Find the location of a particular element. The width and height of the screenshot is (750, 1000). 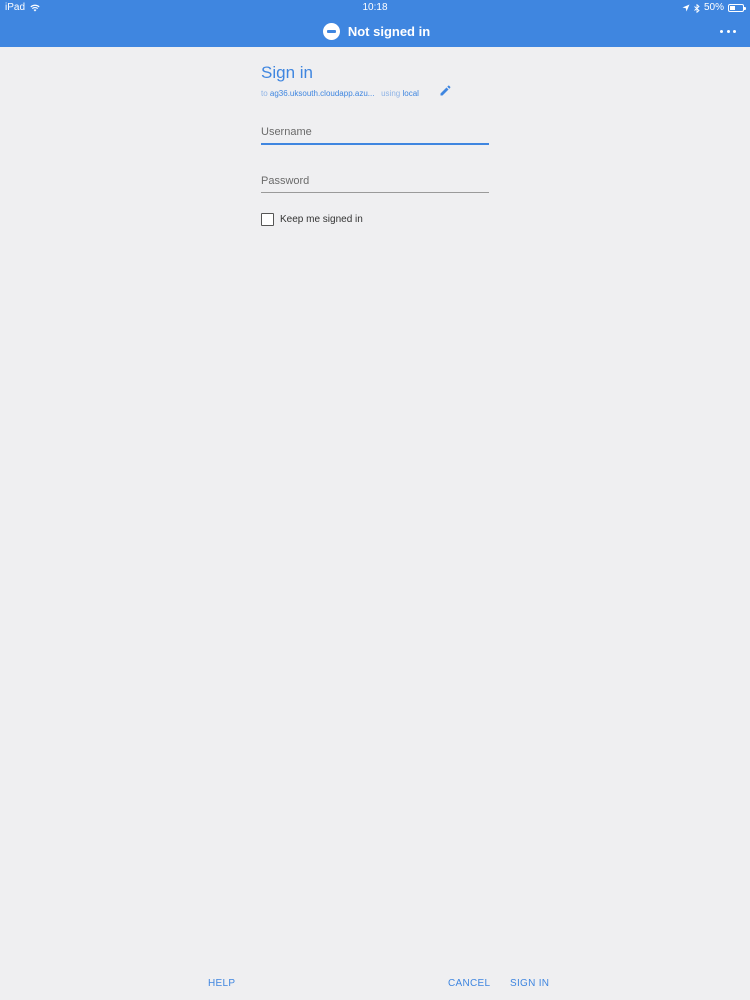

username-input is located at coordinates (375, 132).